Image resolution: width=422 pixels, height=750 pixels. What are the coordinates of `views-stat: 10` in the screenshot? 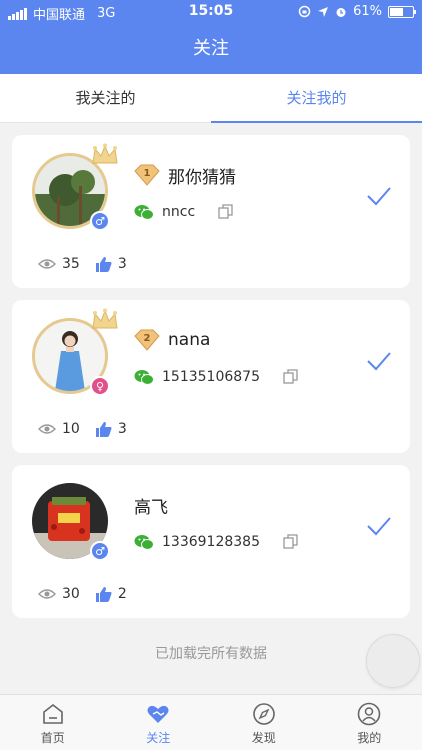 It's located at (59, 429).